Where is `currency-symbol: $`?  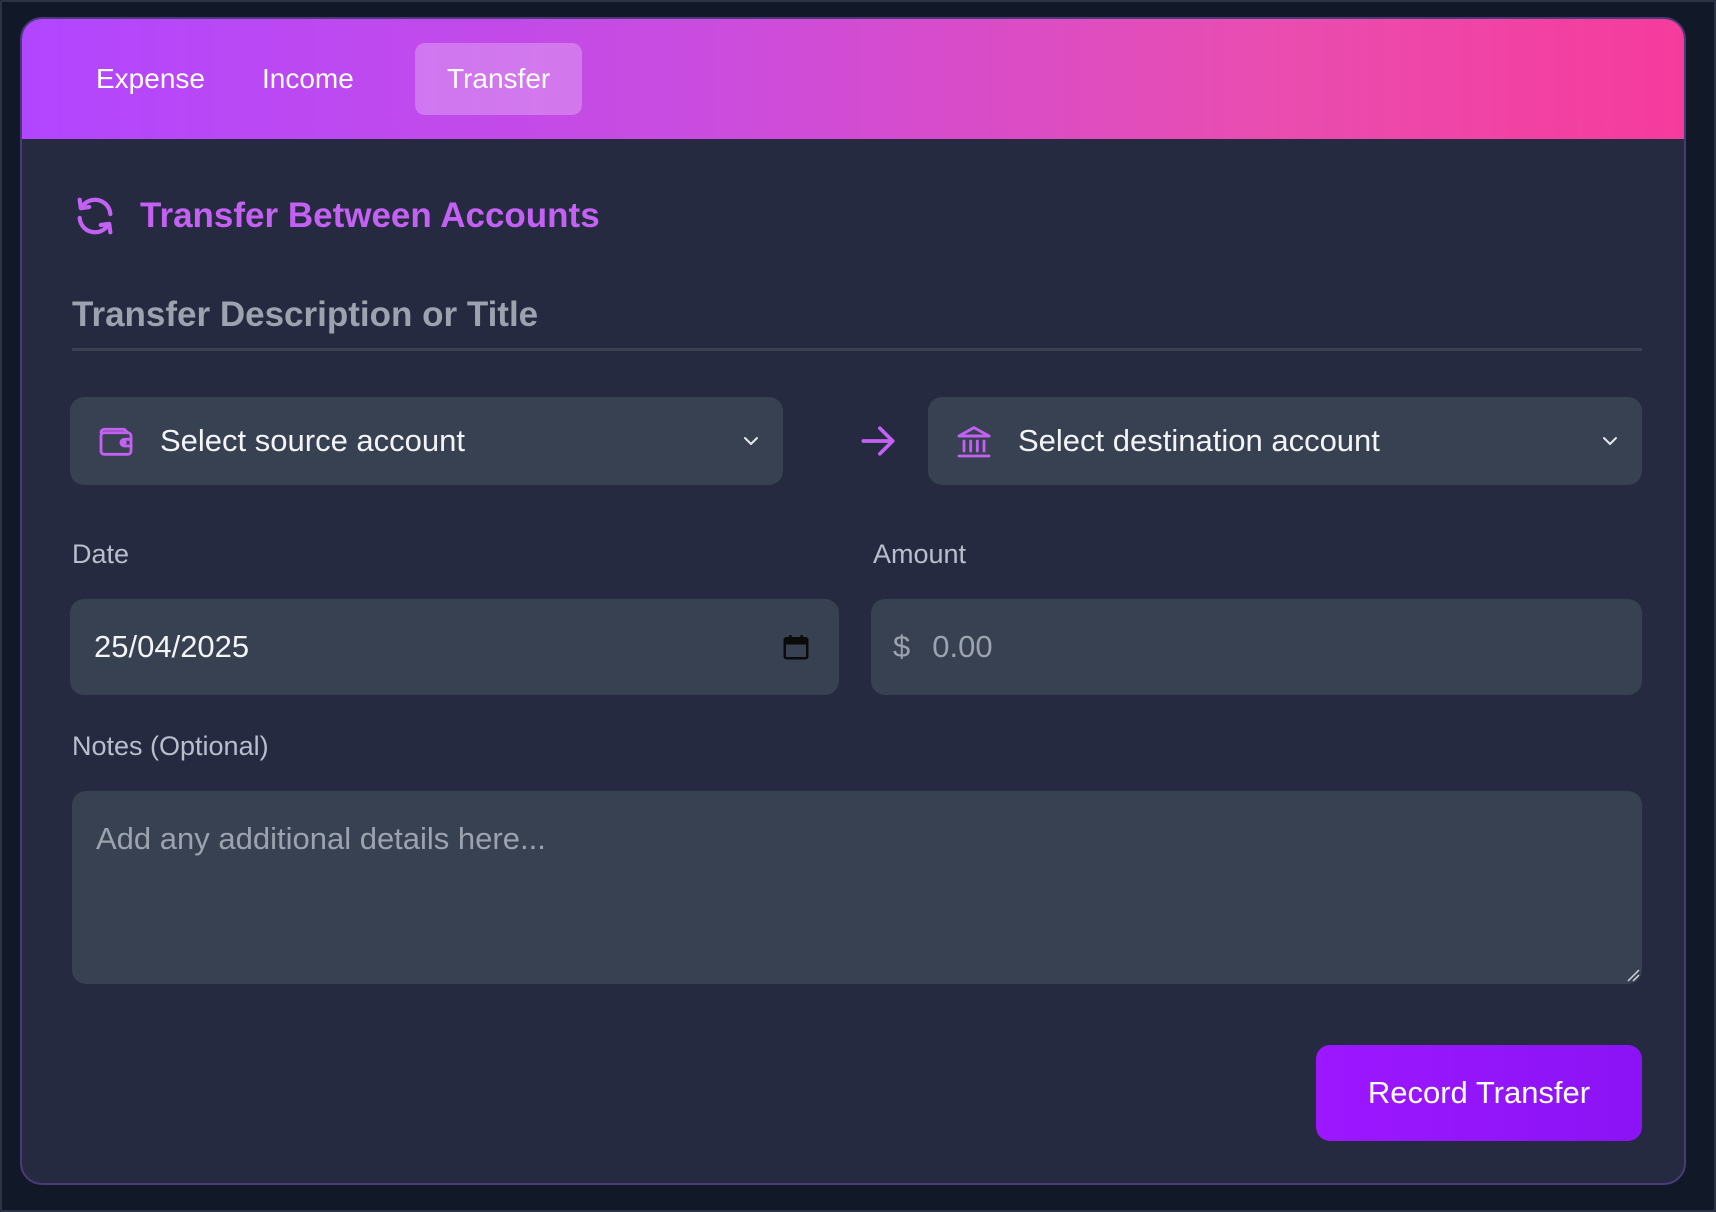
currency-symbol: $ is located at coordinates (902, 646).